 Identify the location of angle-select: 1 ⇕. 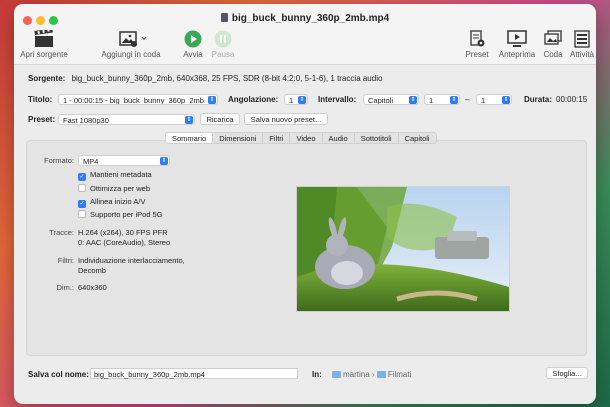
(296, 99).